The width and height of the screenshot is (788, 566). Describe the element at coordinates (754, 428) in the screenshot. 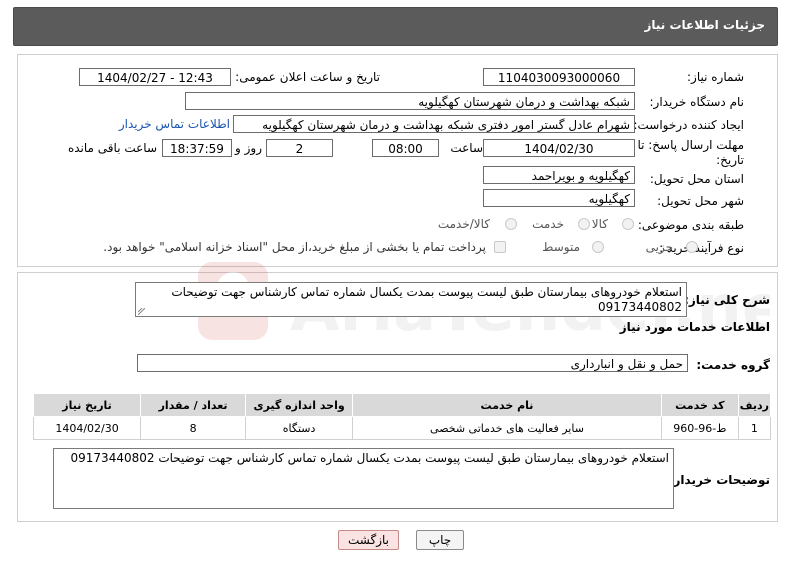

I see `cell-row-number: 1` at that location.